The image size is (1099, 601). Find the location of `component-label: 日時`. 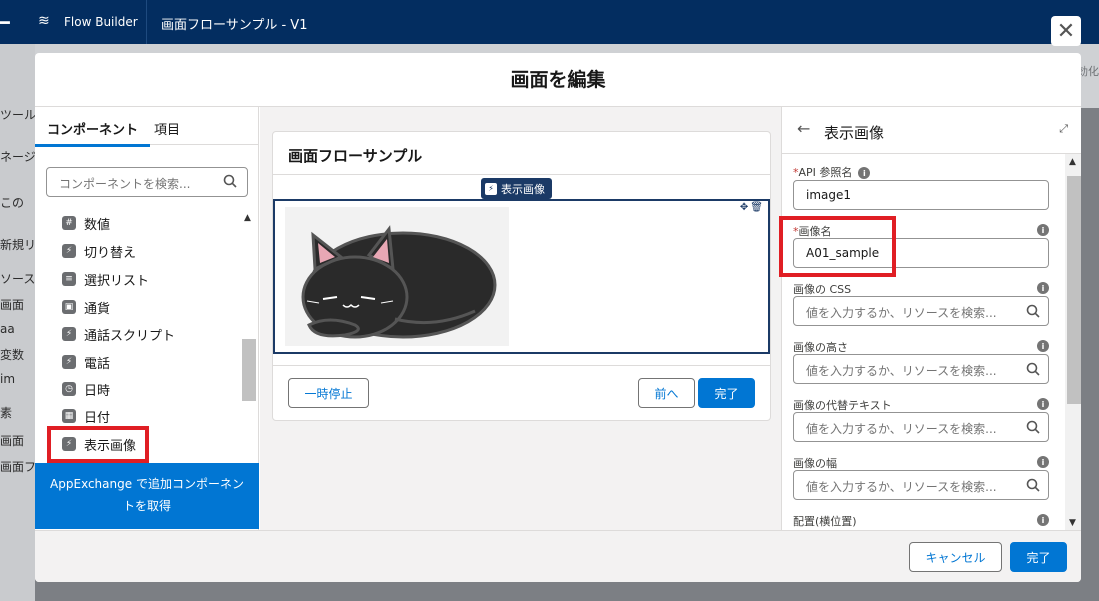

component-label: 日時 is located at coordinates (97, 391).